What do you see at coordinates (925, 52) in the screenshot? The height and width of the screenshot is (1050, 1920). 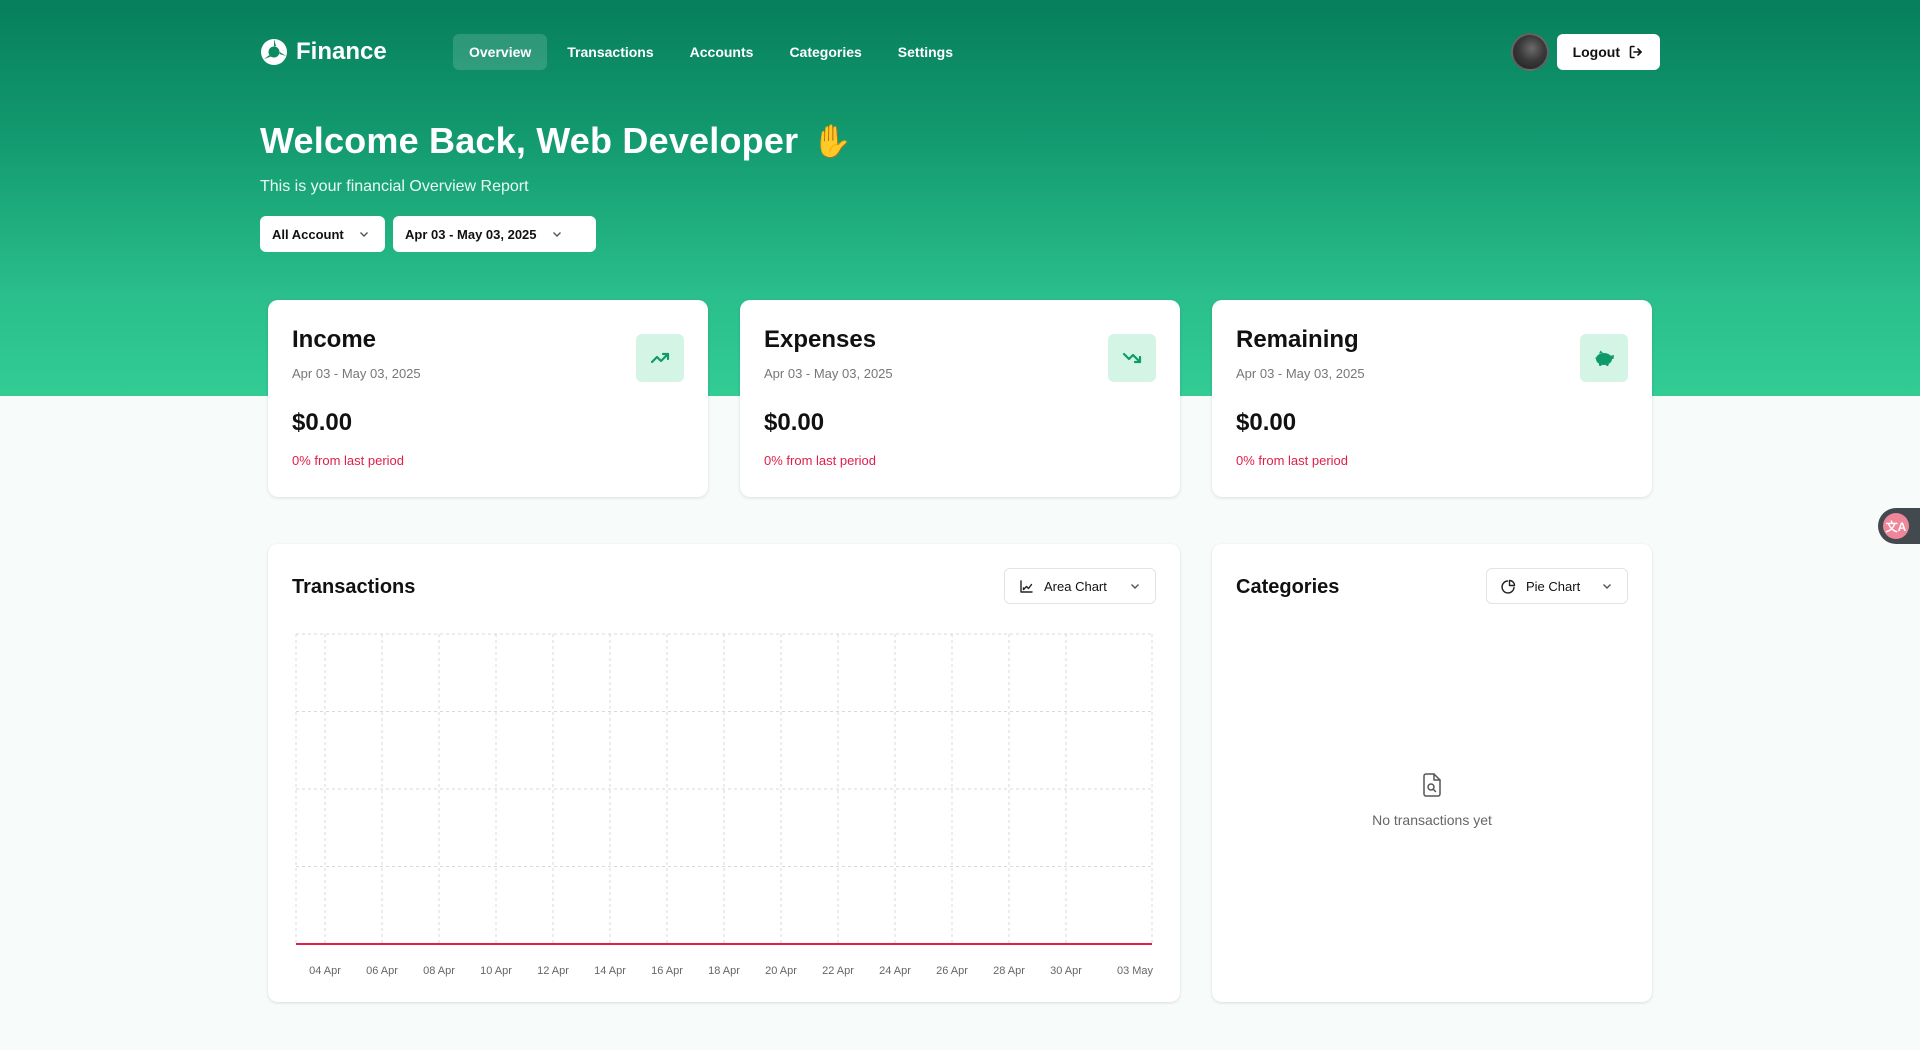 I see `nav-settings: Settings` at bounding box center [925, 52].